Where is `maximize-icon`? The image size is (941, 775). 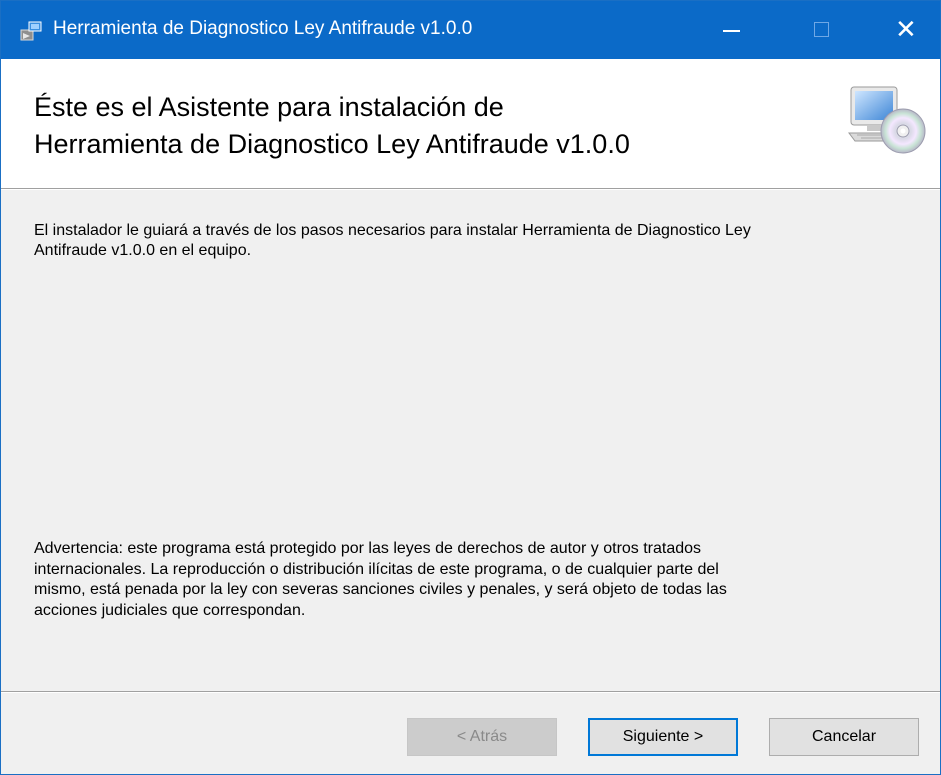
maximize-icon is located at coordinates (821, 29).